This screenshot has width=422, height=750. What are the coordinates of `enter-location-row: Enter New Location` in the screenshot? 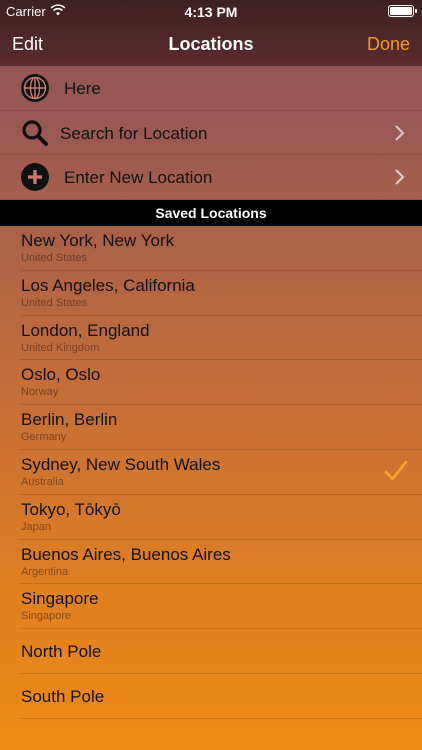 It's located at (211, 178).